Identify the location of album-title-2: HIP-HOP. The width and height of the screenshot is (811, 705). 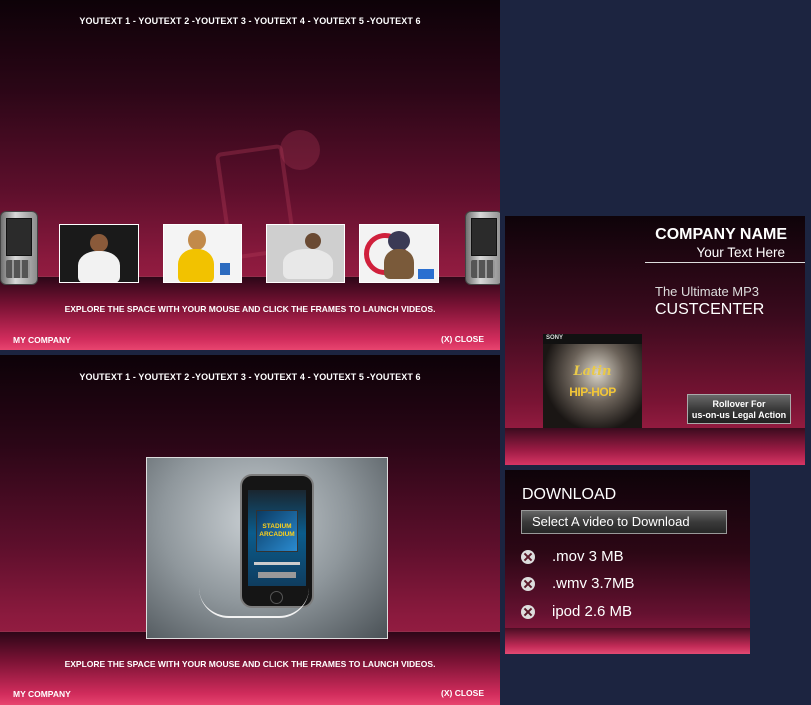
(592, 392).